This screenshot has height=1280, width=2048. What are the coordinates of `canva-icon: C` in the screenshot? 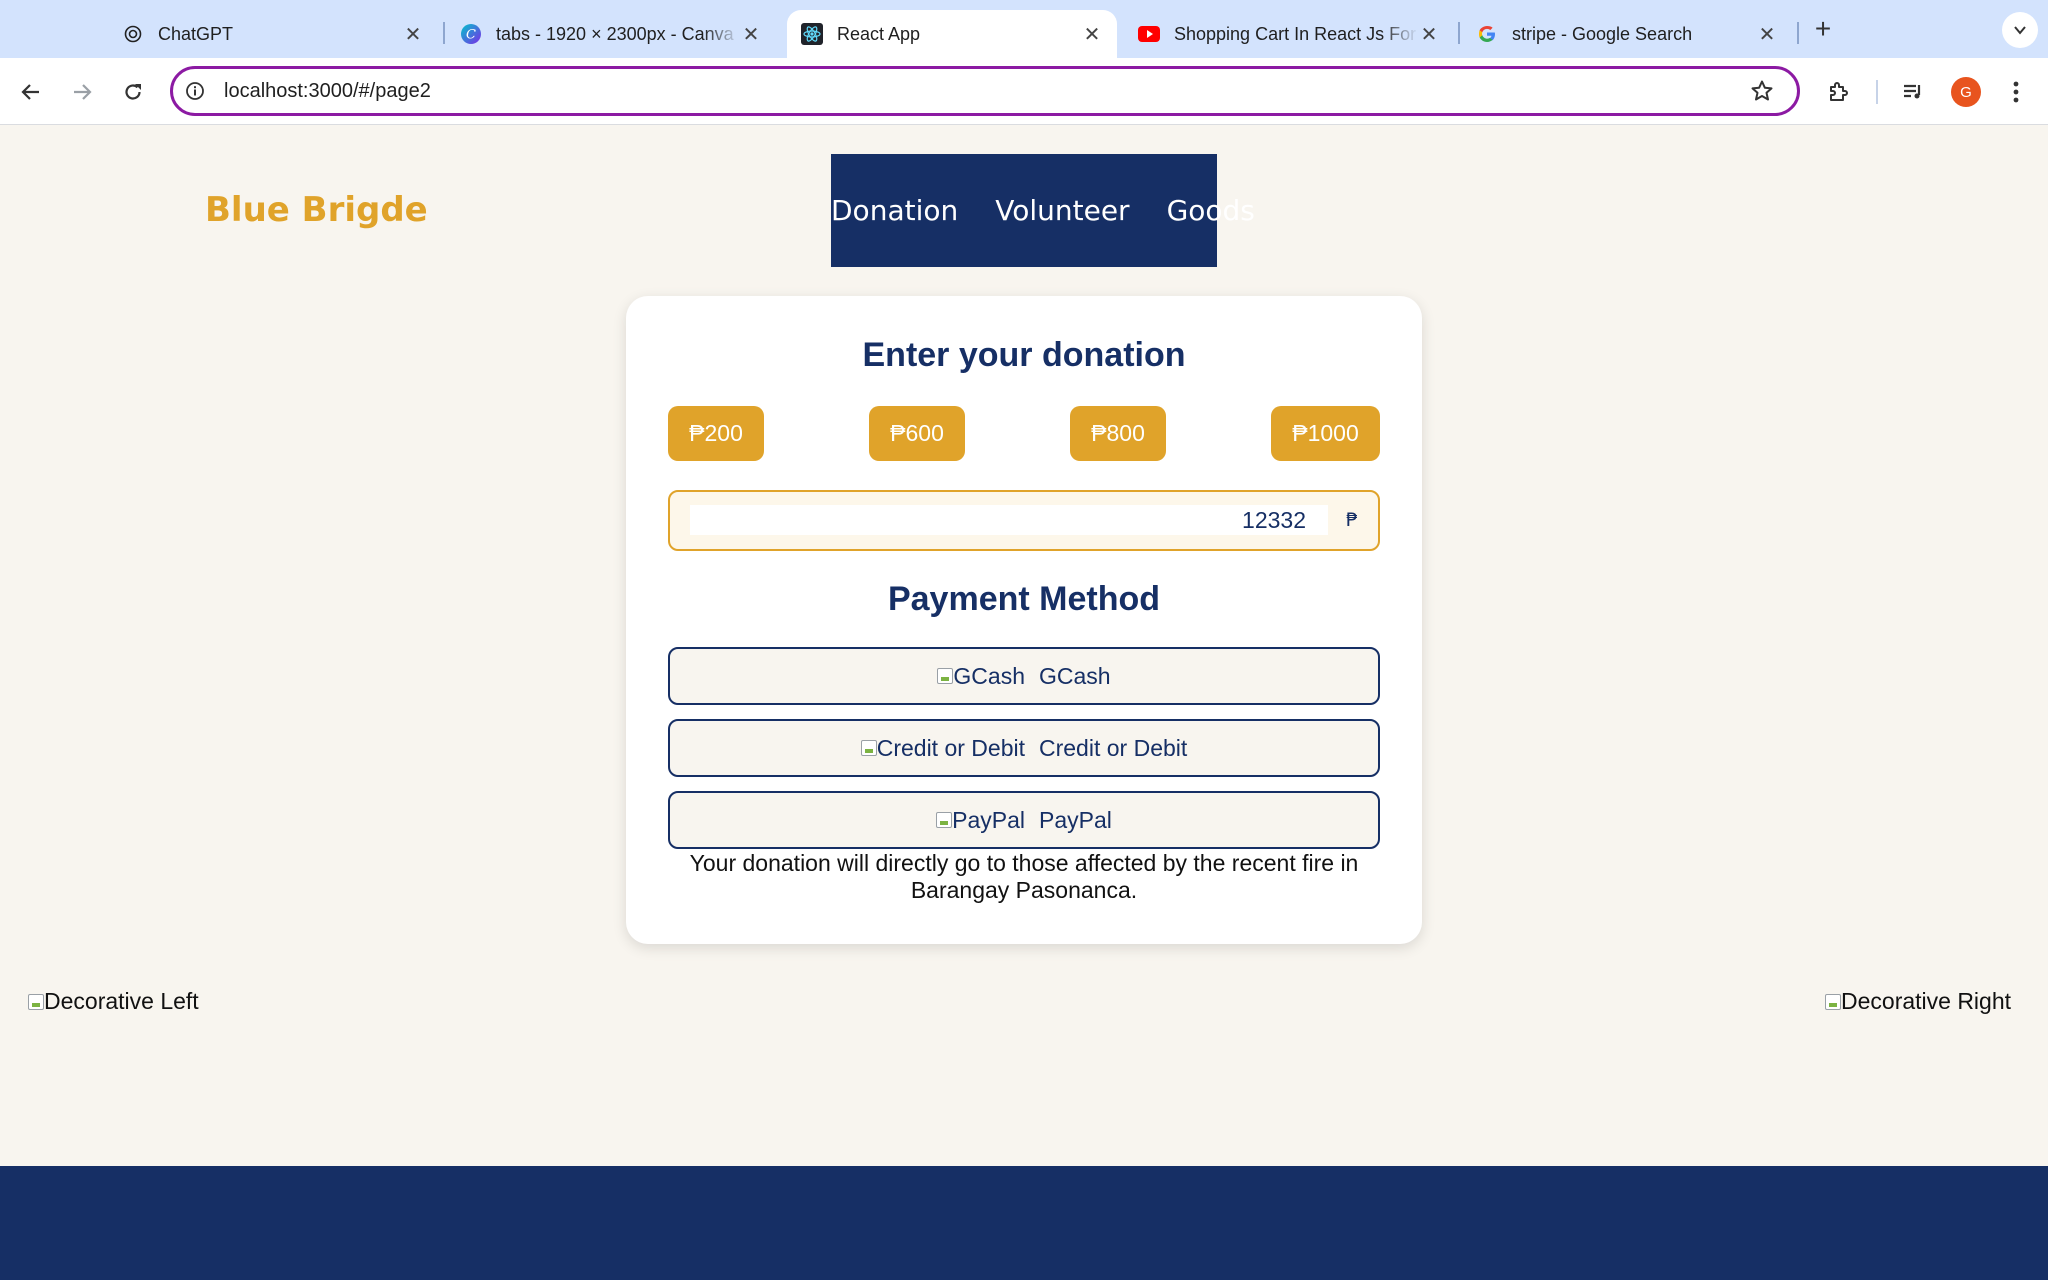 It's located at (471, 34).